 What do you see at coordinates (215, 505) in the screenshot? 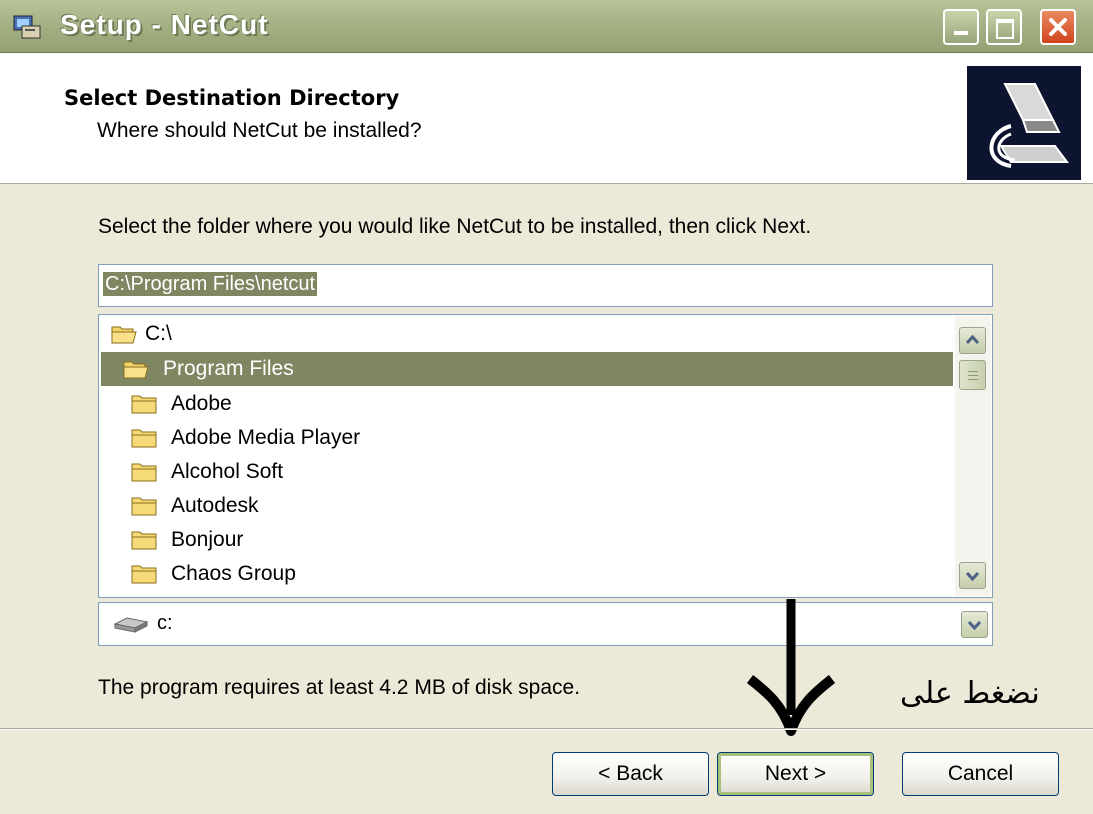
I see `folder-label: Autodesk` at bounding box center [215, 505].